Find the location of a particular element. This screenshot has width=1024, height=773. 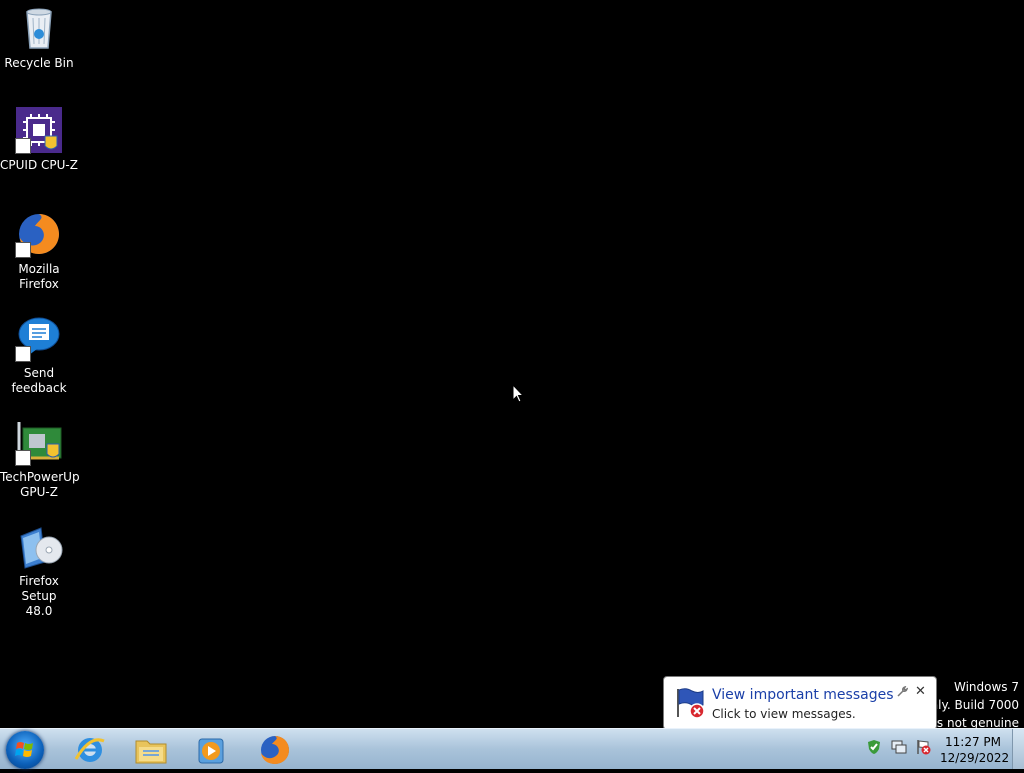

desktop-icon-gpu-z: TechPowerUp GPU-Z is located at coordinates (40, 459).